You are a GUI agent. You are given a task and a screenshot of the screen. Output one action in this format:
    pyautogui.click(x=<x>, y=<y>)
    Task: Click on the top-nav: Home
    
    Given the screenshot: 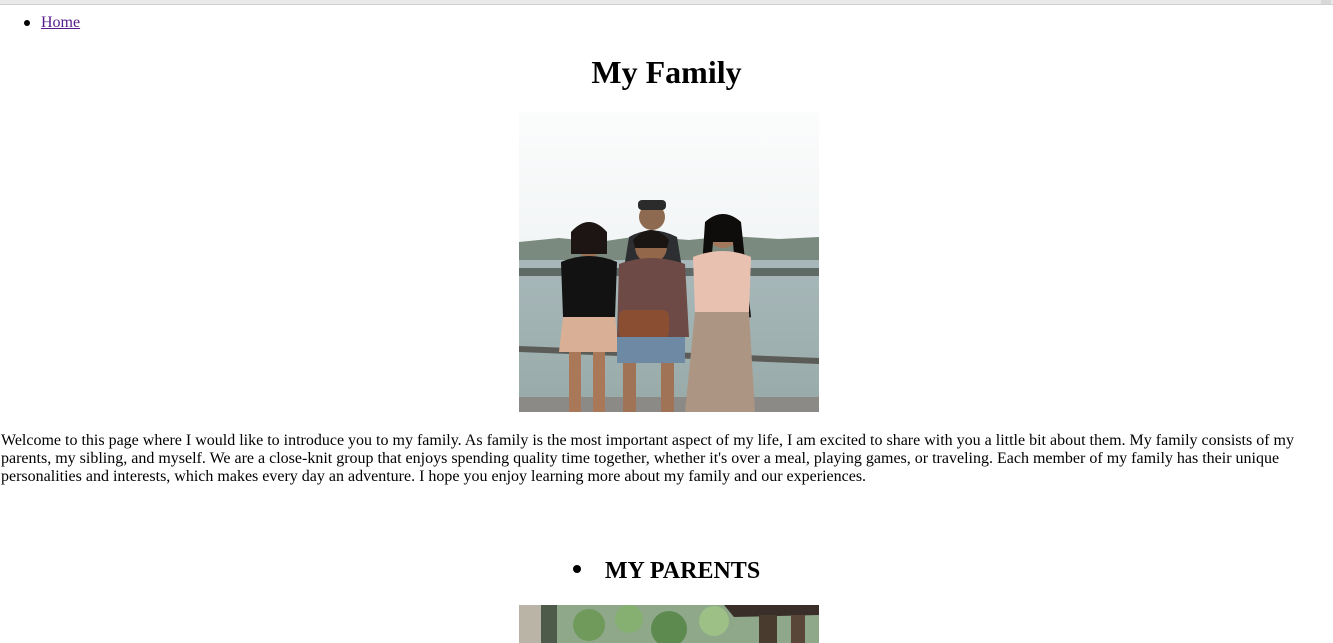 What is the action you would take?
    pyautogui.click(x=40, y=23)
    